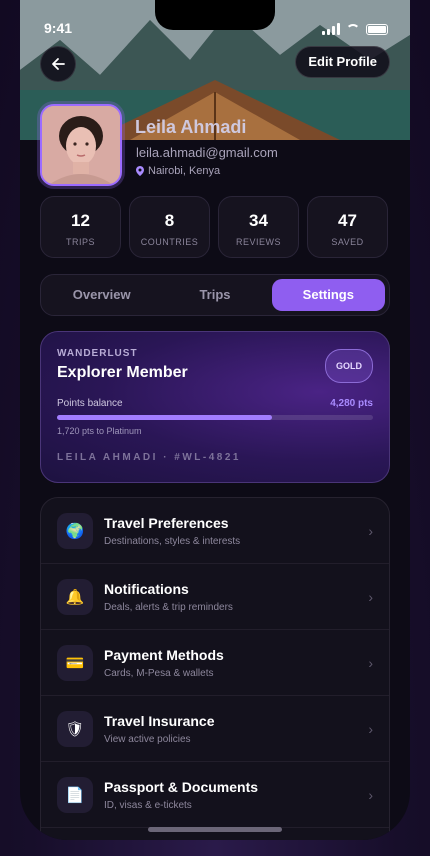  I want to click on arrow-left-icon, so click(58, 64).